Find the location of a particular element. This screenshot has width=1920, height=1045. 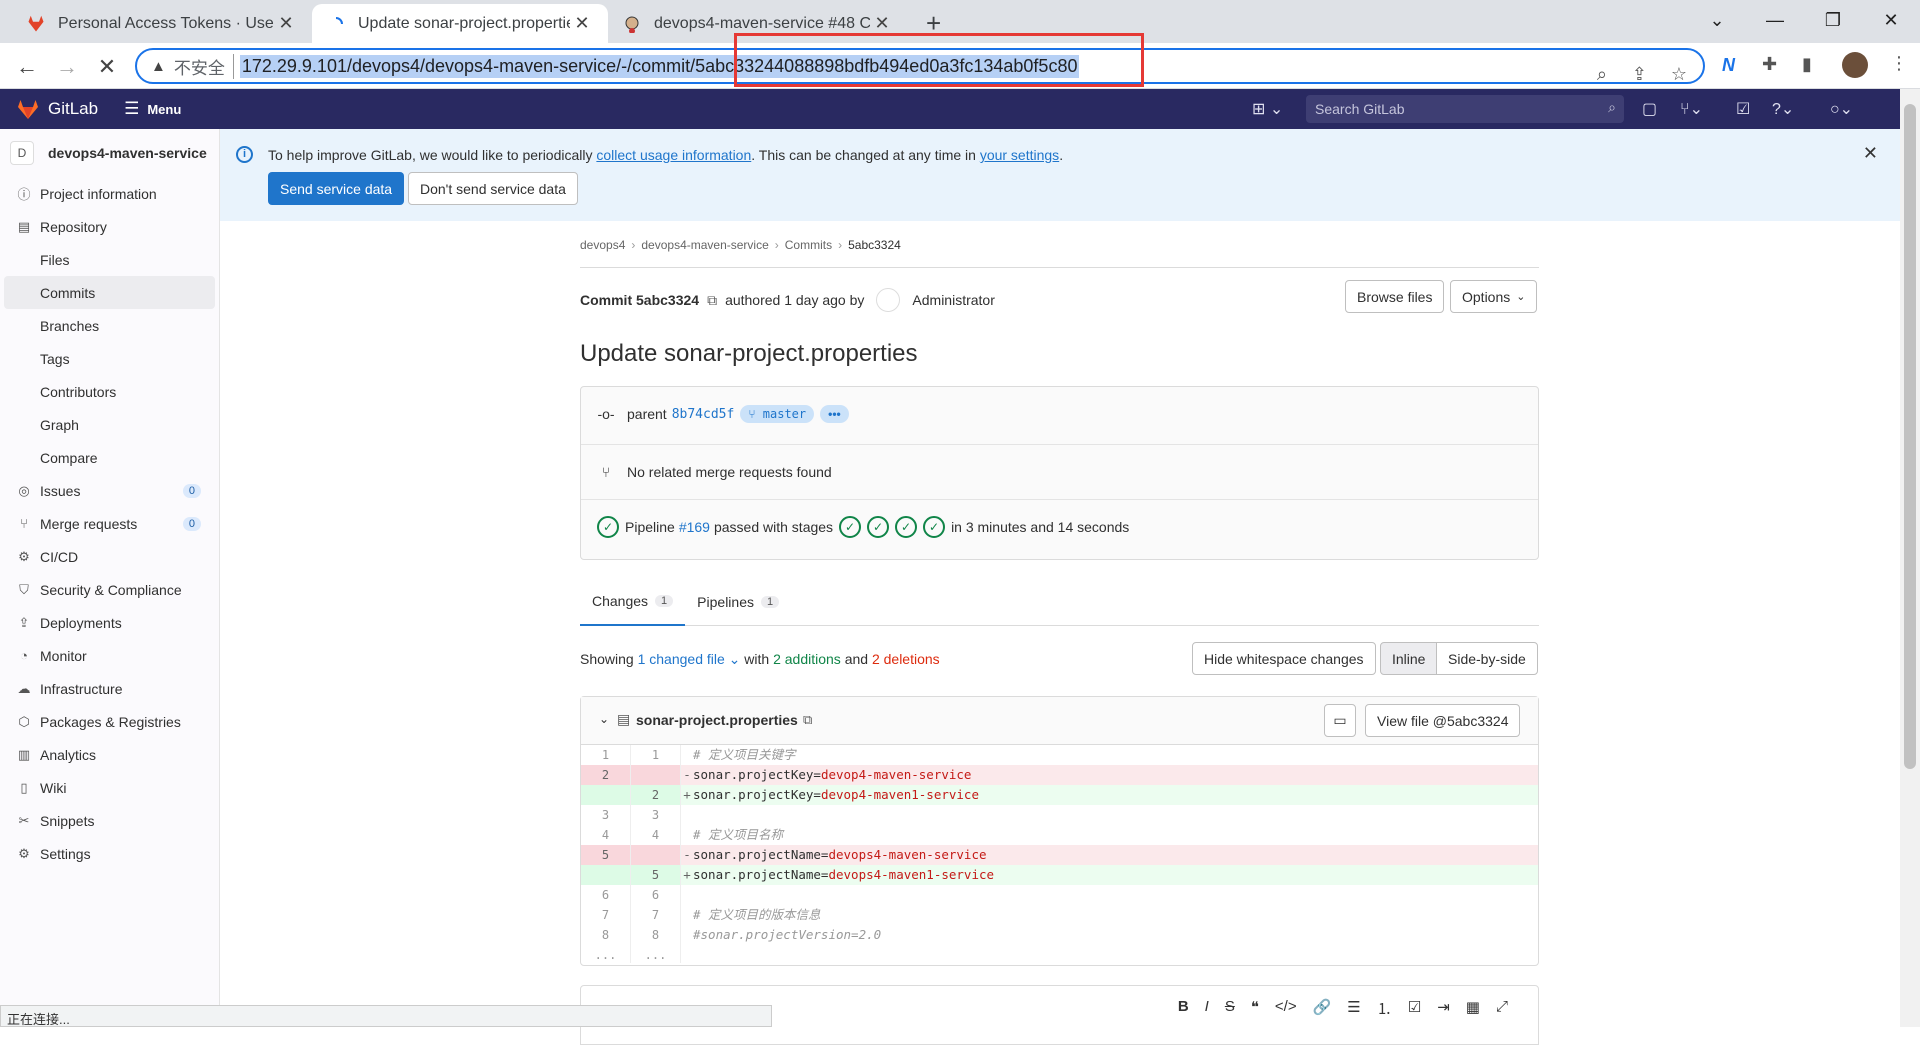

comment-icon: ▭ is located at coordinates (1340, 720).